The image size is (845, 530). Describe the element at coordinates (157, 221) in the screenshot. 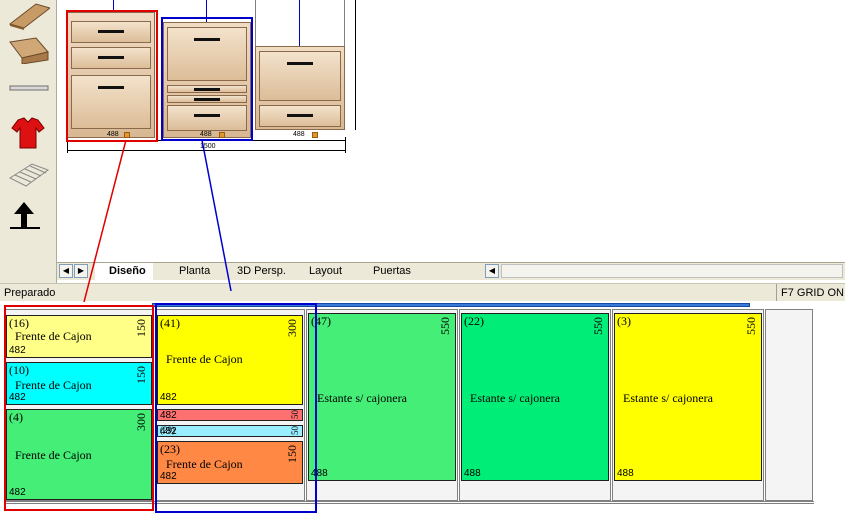

I see `connector-lines` at that location.